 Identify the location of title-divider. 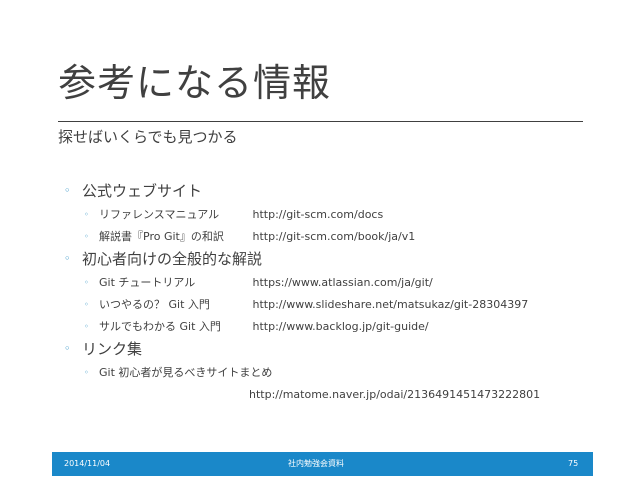
(320, 121).